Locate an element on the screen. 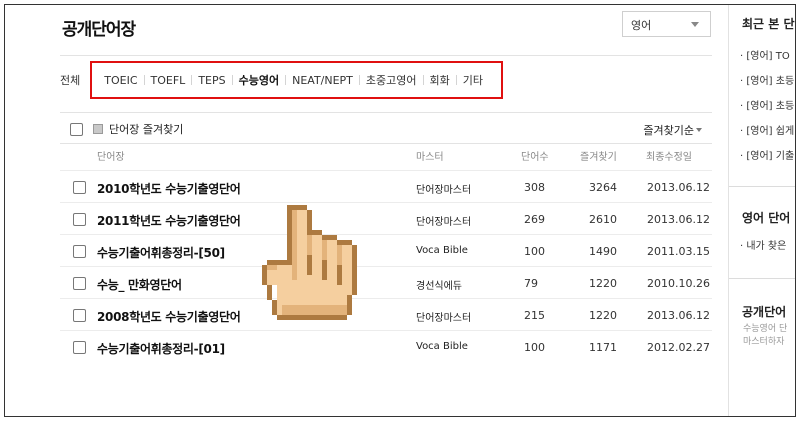  column-header-wordbook: 단어장 is located at coordinates (111, 157).